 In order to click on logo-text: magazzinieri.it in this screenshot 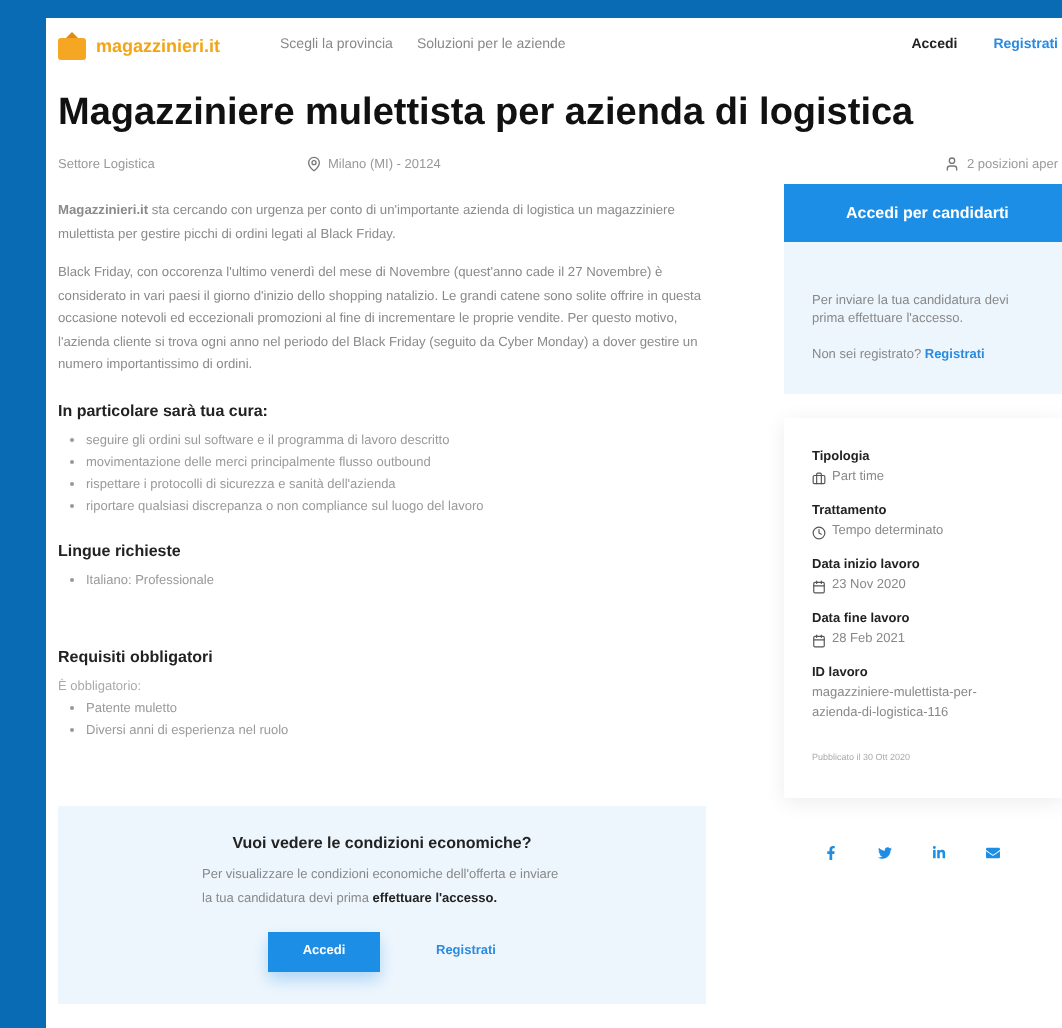, I will do `click(158, 45)`.